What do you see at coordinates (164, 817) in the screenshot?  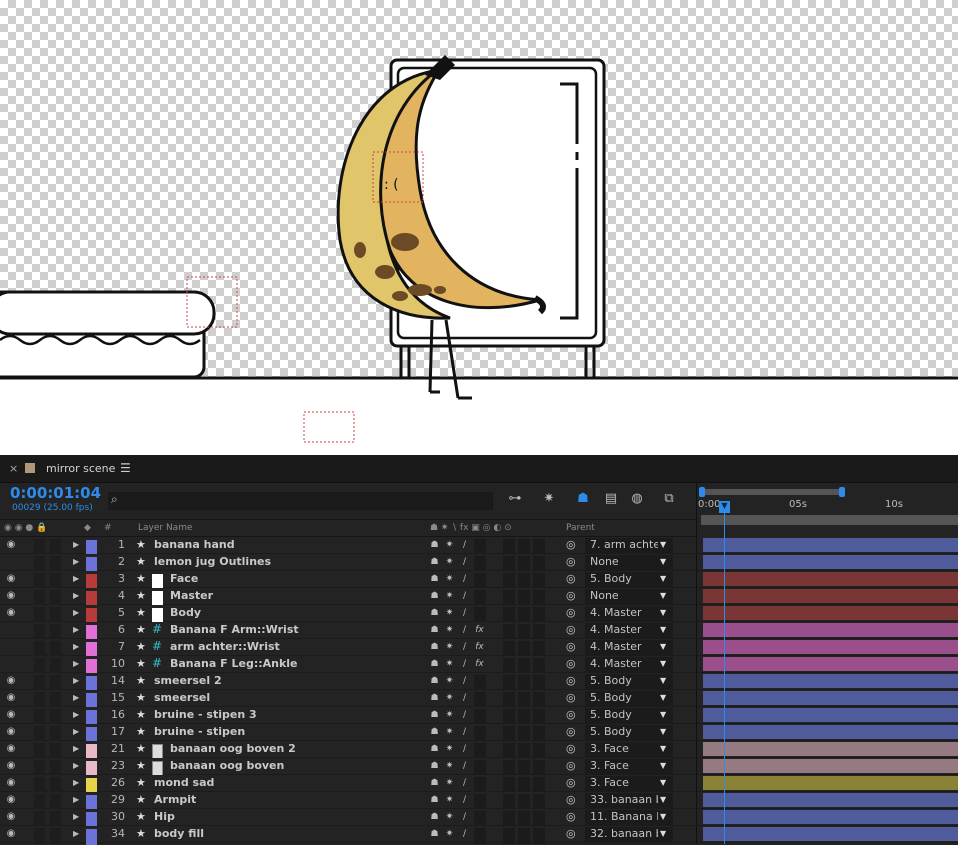 I see `layer-name: Hip` at bounding box center [164, 817].